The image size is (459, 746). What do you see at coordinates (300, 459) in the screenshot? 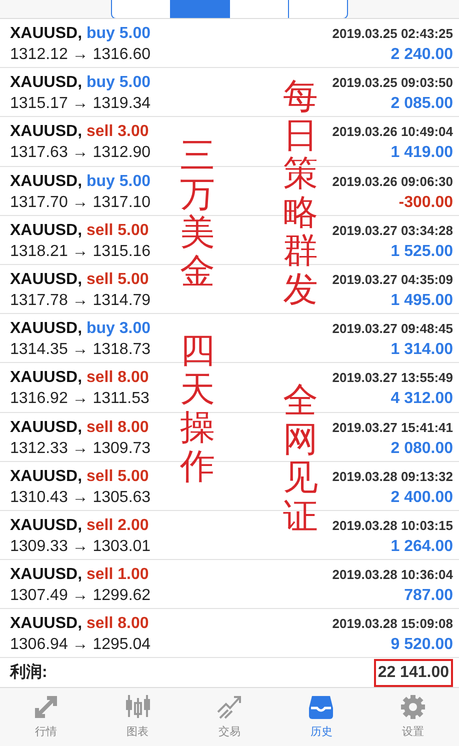
I see `overlay-slogan: 全网见证` at bounding box center [300, 459].